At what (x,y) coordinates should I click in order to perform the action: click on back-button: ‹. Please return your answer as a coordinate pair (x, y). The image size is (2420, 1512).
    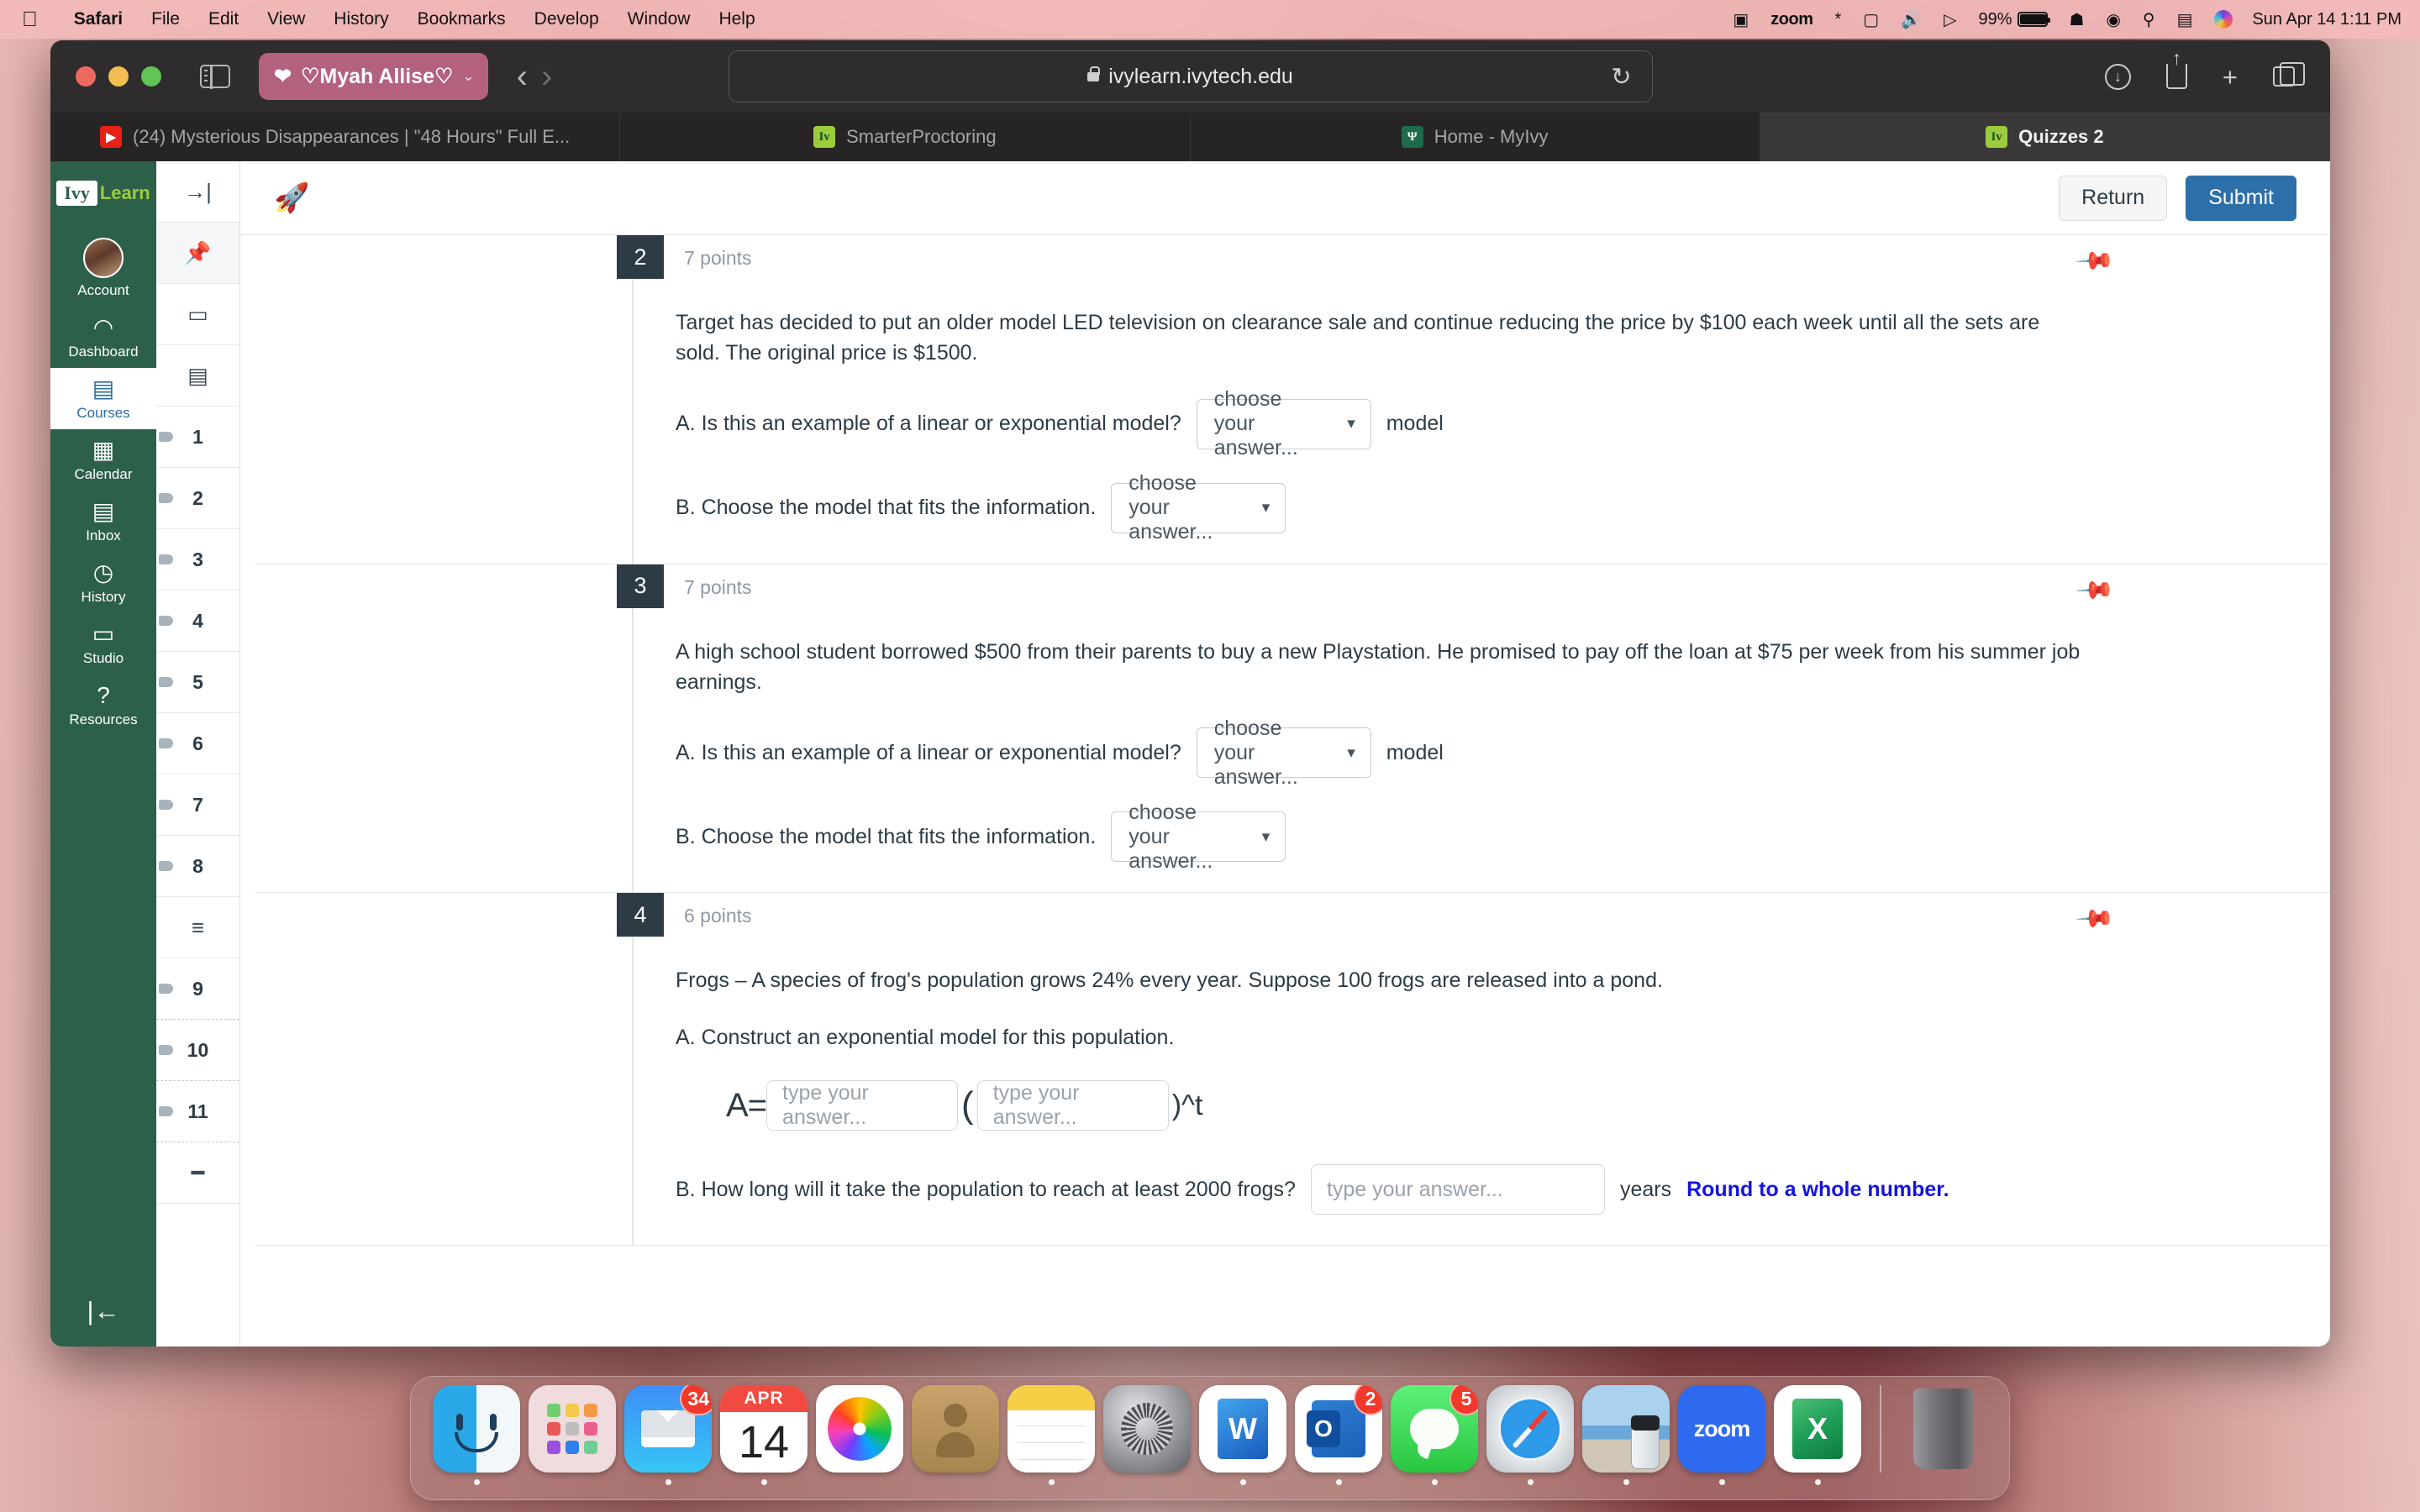
    Looking at the image, I should click on (522, 77).